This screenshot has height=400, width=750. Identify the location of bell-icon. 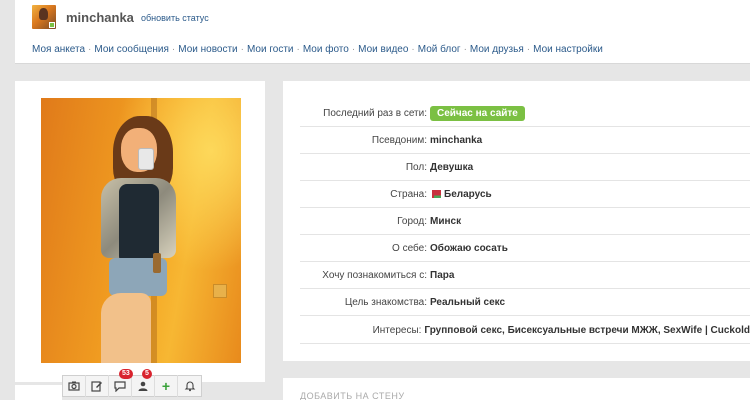
(189, 386).